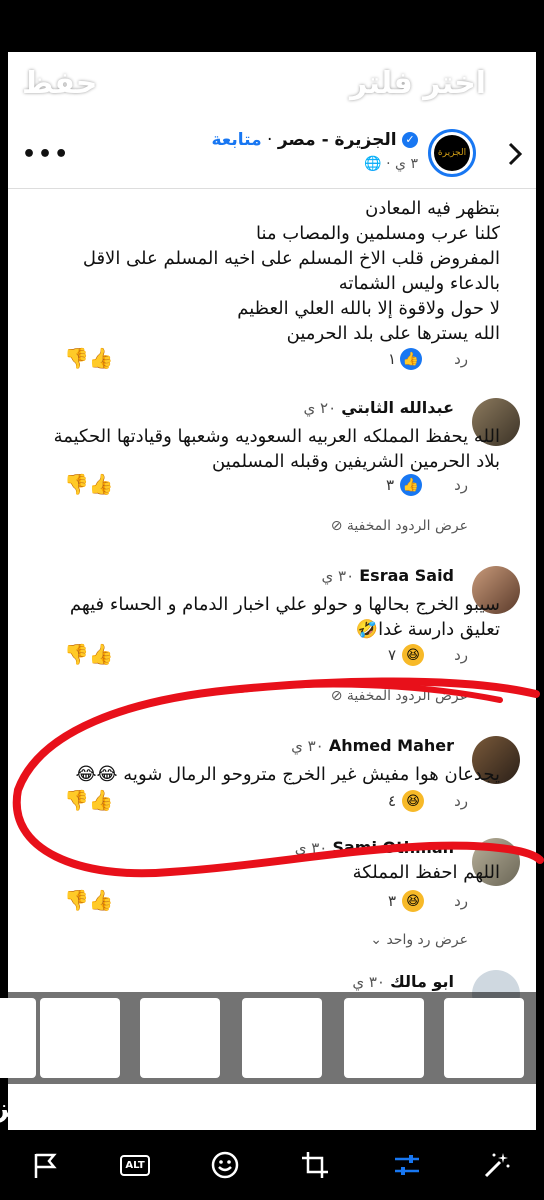 This screenshot has height=1200, width=544. I want to click on filter-row: برونز متوهج إيجابي دافئ نسيم, so click(272, 1110).